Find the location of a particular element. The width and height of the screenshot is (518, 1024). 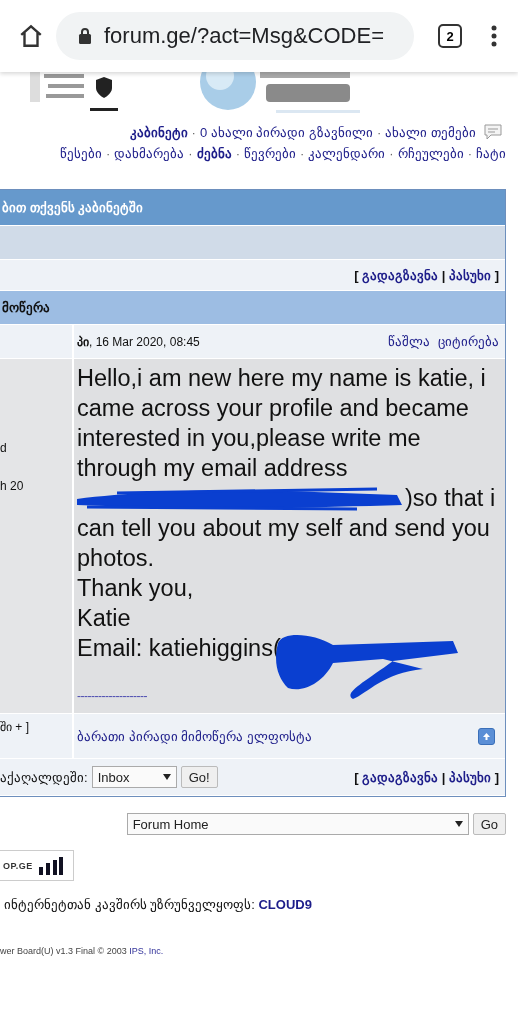

forum-jump-select: Forum Home is located at coordinates (297, 824).